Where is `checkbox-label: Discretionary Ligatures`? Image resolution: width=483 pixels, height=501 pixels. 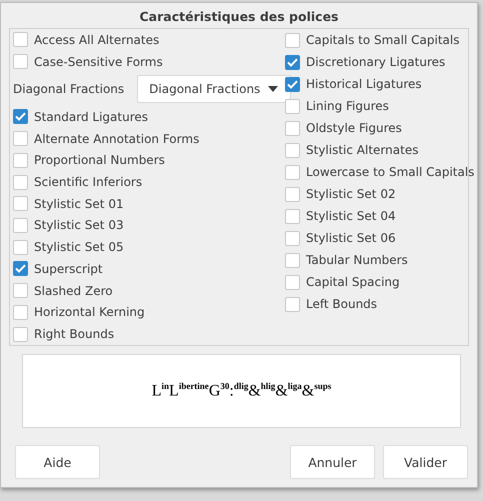 checkbox-label: Discretionary Ligatures is located at coordinates (376, 62).